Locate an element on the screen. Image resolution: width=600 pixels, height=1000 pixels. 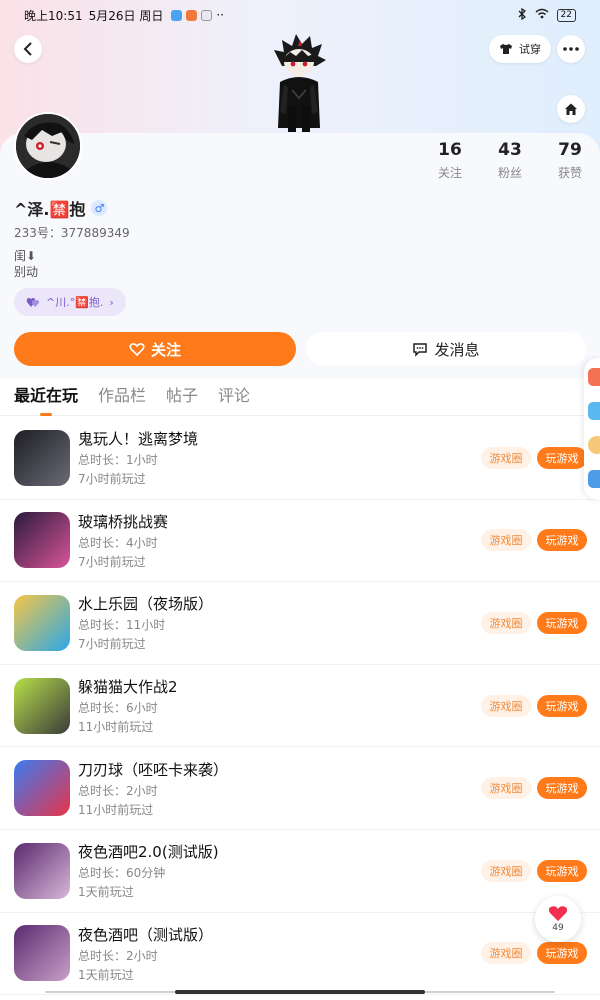
send-message-button: 发消息 is located at coordinates (446, 349).